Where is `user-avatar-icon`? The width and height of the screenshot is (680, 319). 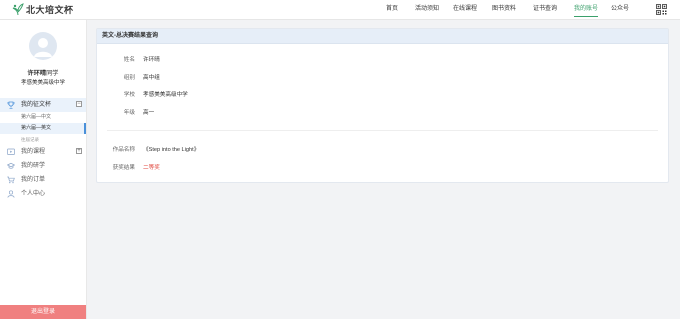
user-avatar-icon is located at coordinates (43, 47).